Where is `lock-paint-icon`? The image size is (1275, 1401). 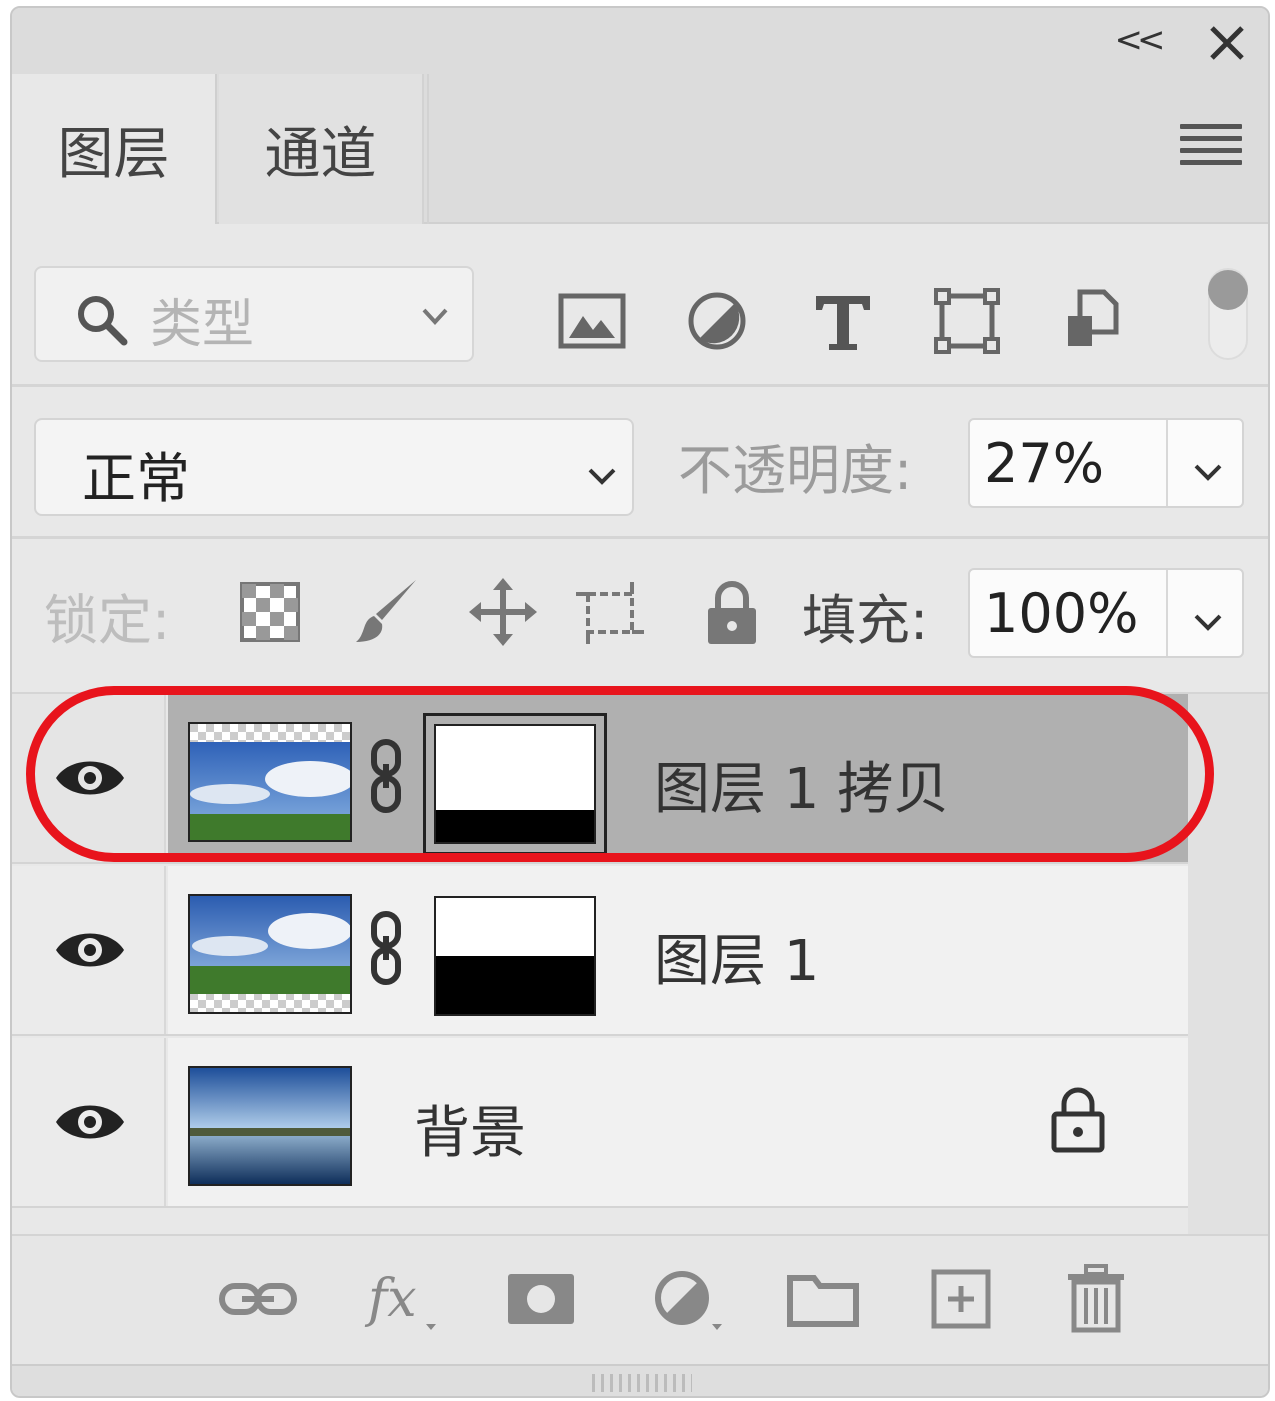 lock-paint-icon is located at coordinates (388, 612).